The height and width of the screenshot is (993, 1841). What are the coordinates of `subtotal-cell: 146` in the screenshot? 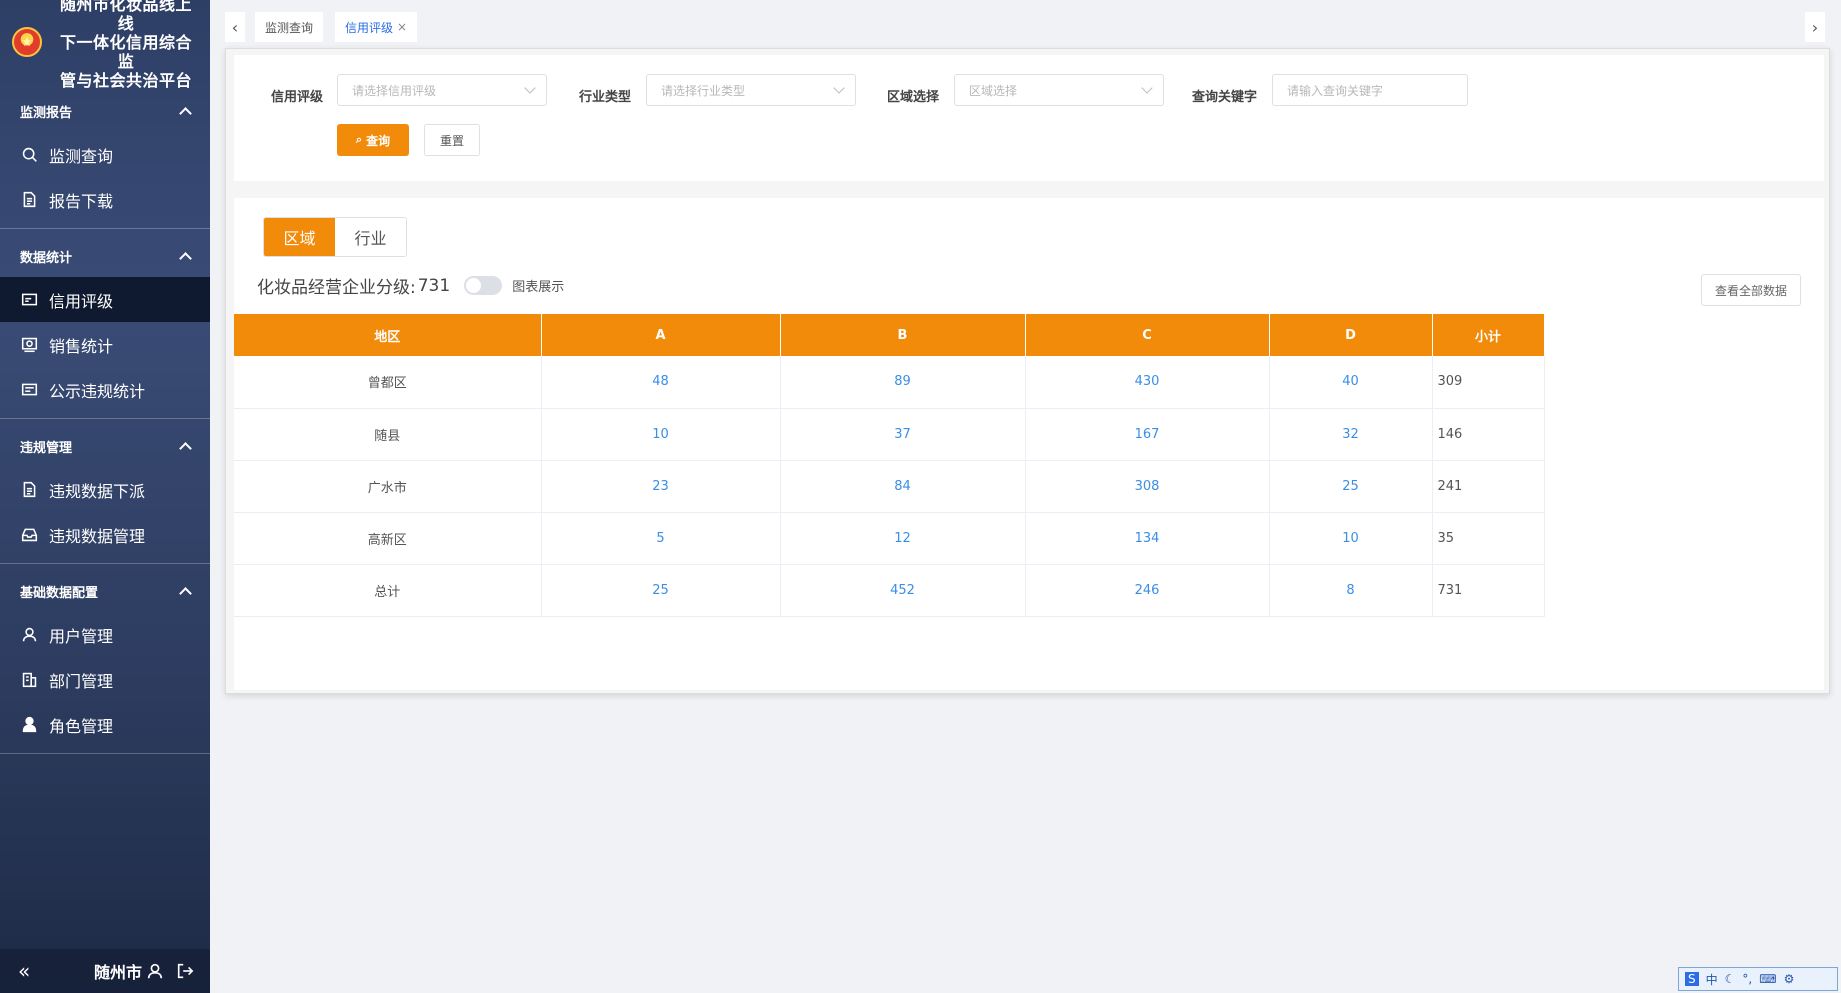 It's located at (1488, 434).